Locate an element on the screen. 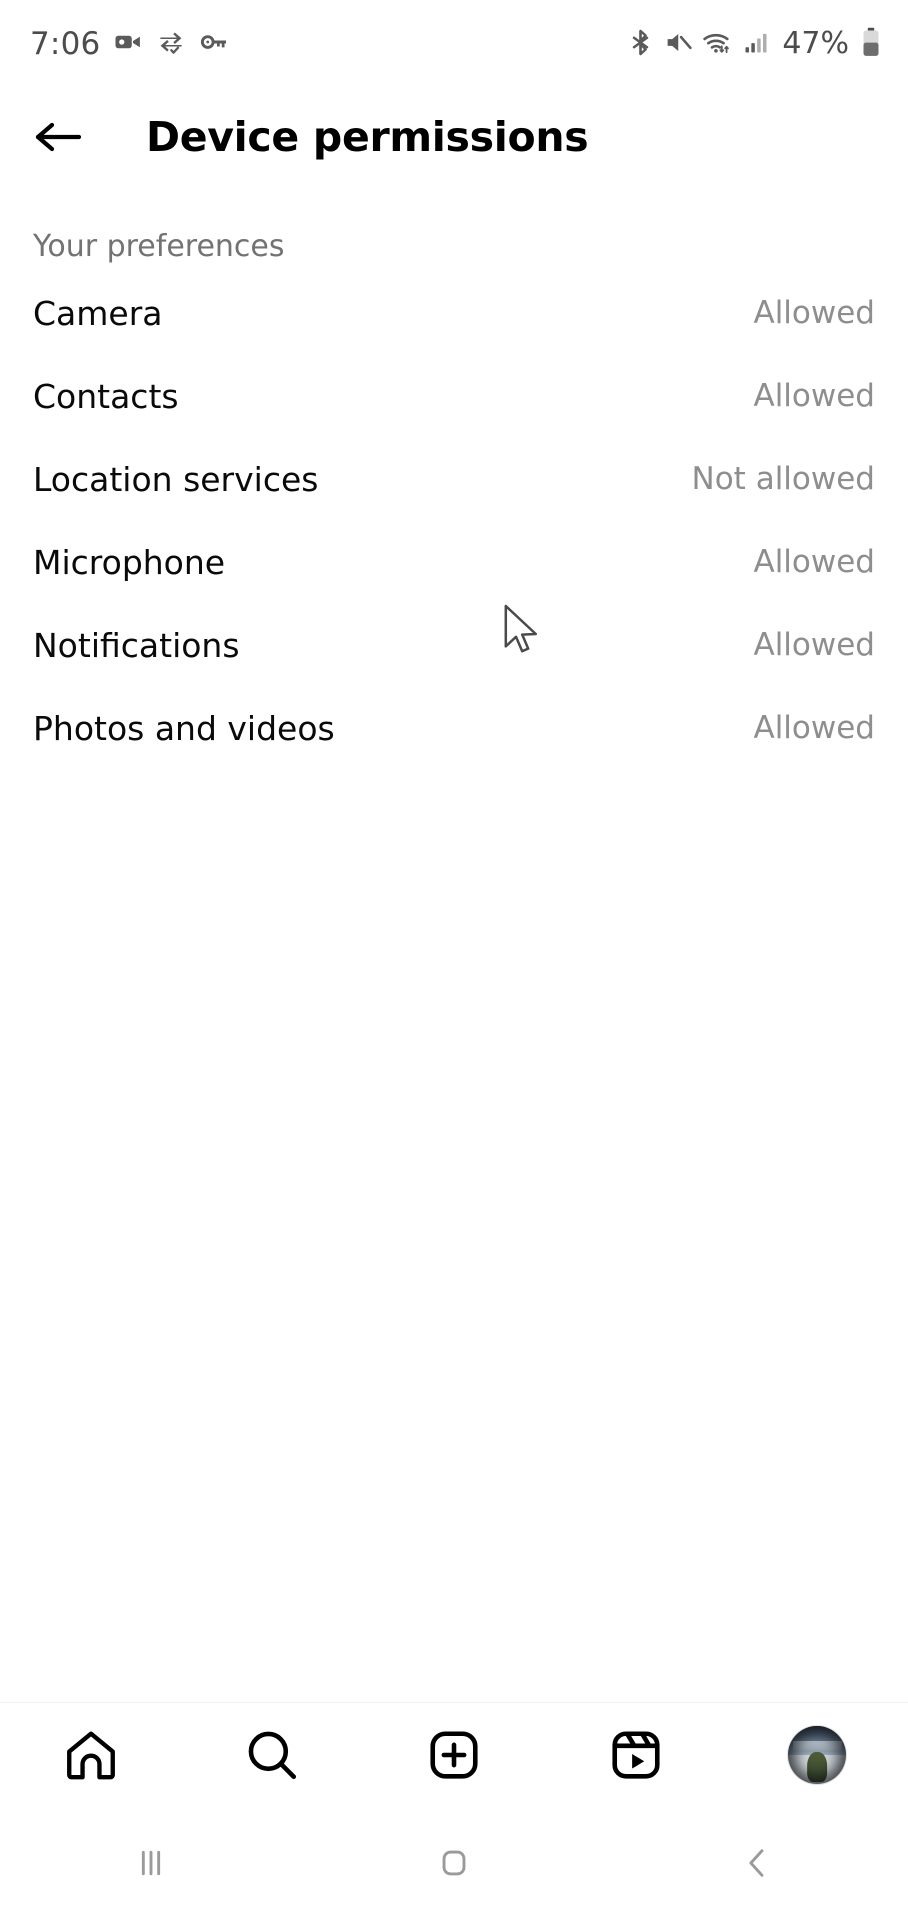  permission-label: Notifications is located at coordinates (136, 645).